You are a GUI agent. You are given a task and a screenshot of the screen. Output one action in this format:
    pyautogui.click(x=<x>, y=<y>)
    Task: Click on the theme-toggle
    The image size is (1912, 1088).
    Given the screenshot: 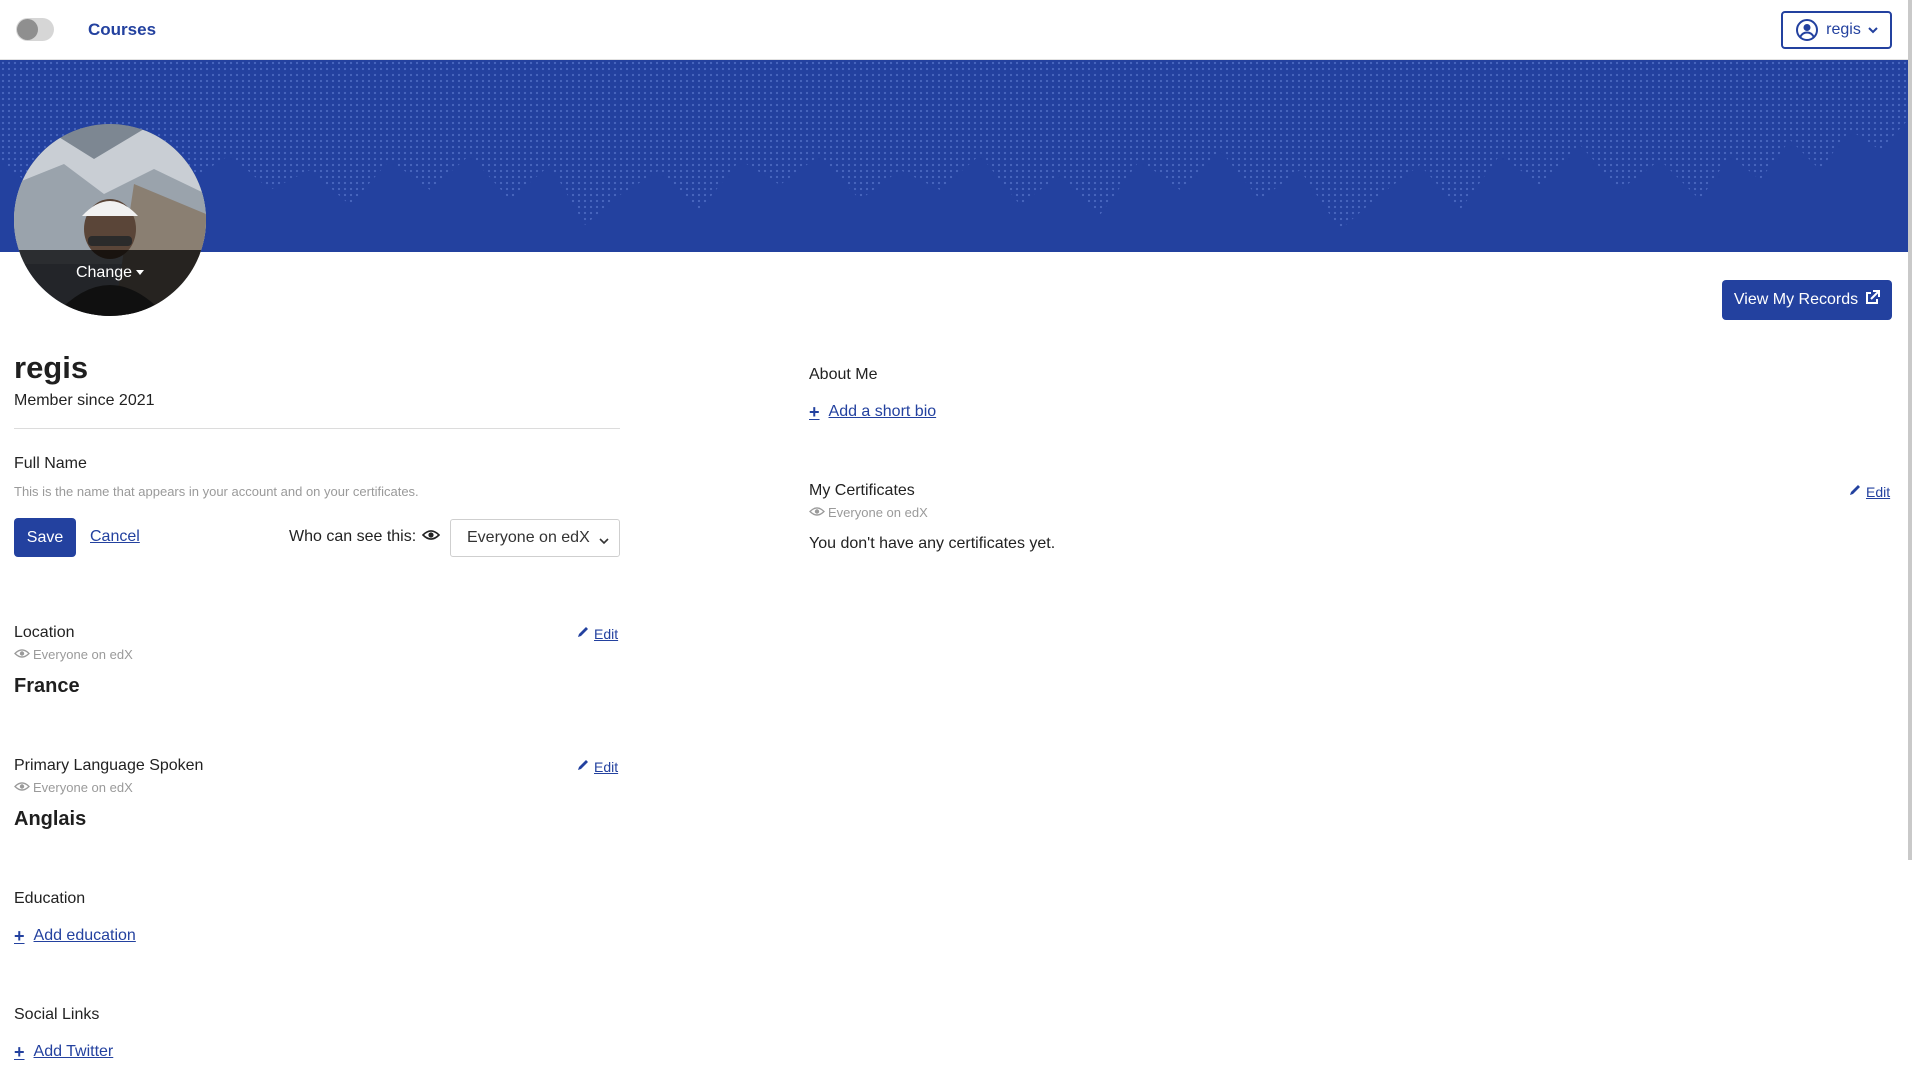 What is the action you would take?
    pyautogui.click(x=35, y=29)
    